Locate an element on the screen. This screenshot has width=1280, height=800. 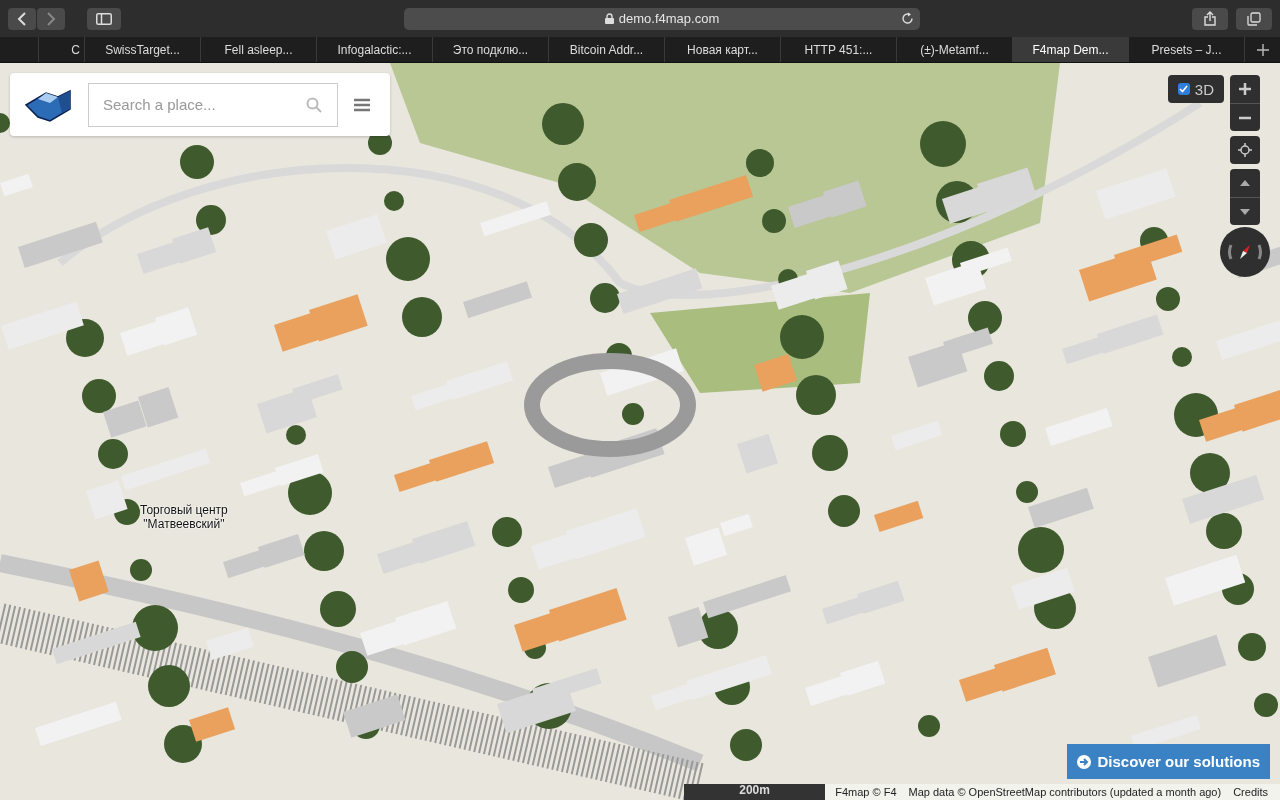
compass-icon is located at coordinates (1245, 252).